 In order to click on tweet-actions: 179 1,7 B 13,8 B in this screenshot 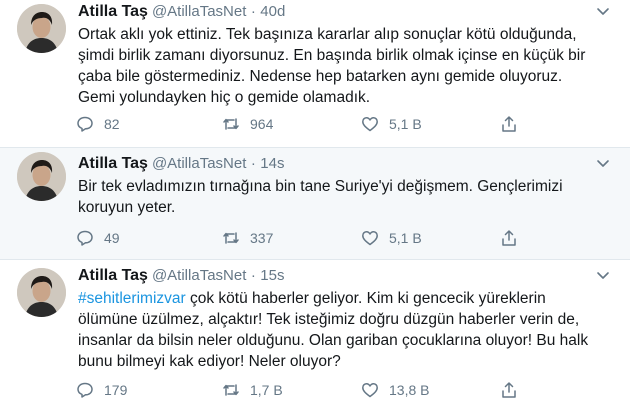, I will do `click(311, 390)`.